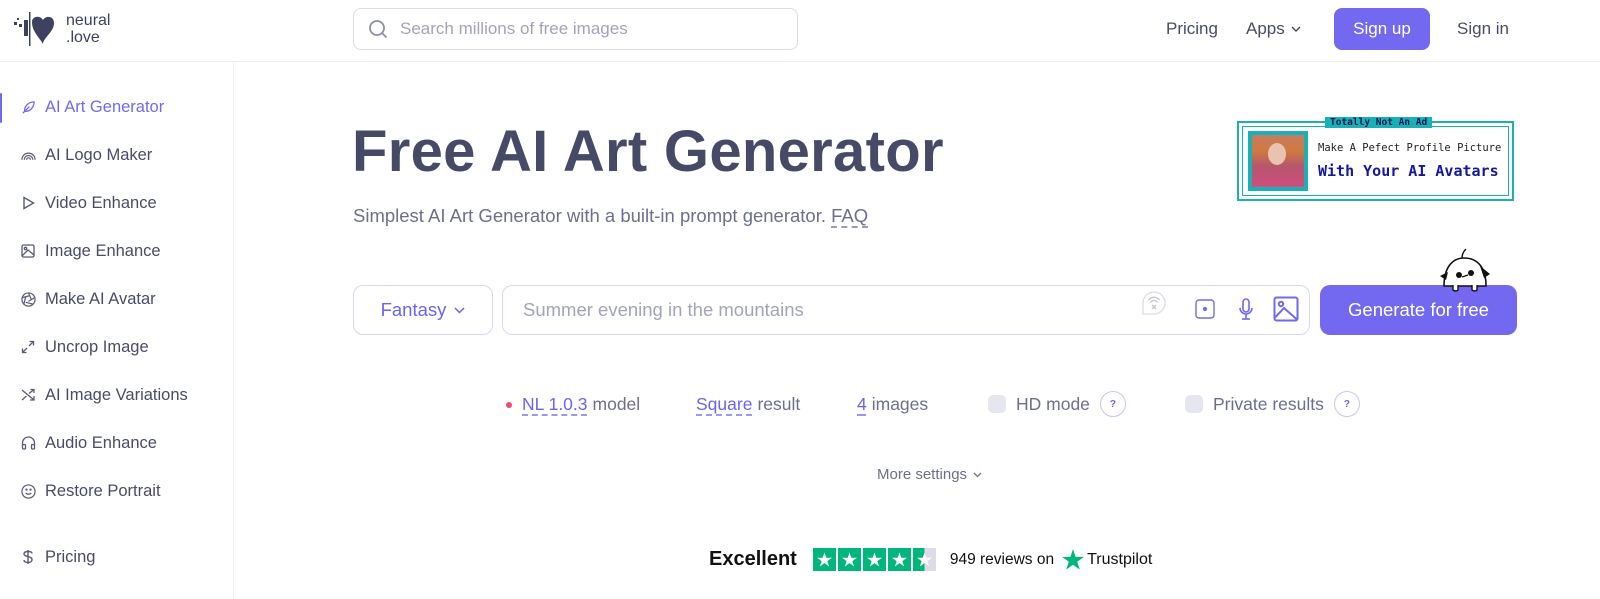  I want to click on sidebar-item-label: Audio Enhance, so click(101, 442).